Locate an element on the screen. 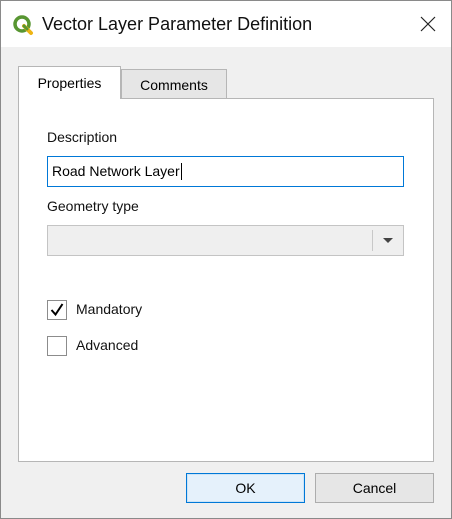 The width and height of the screenshot is (452, 519). close-icon is located at coordinates (428, 24).